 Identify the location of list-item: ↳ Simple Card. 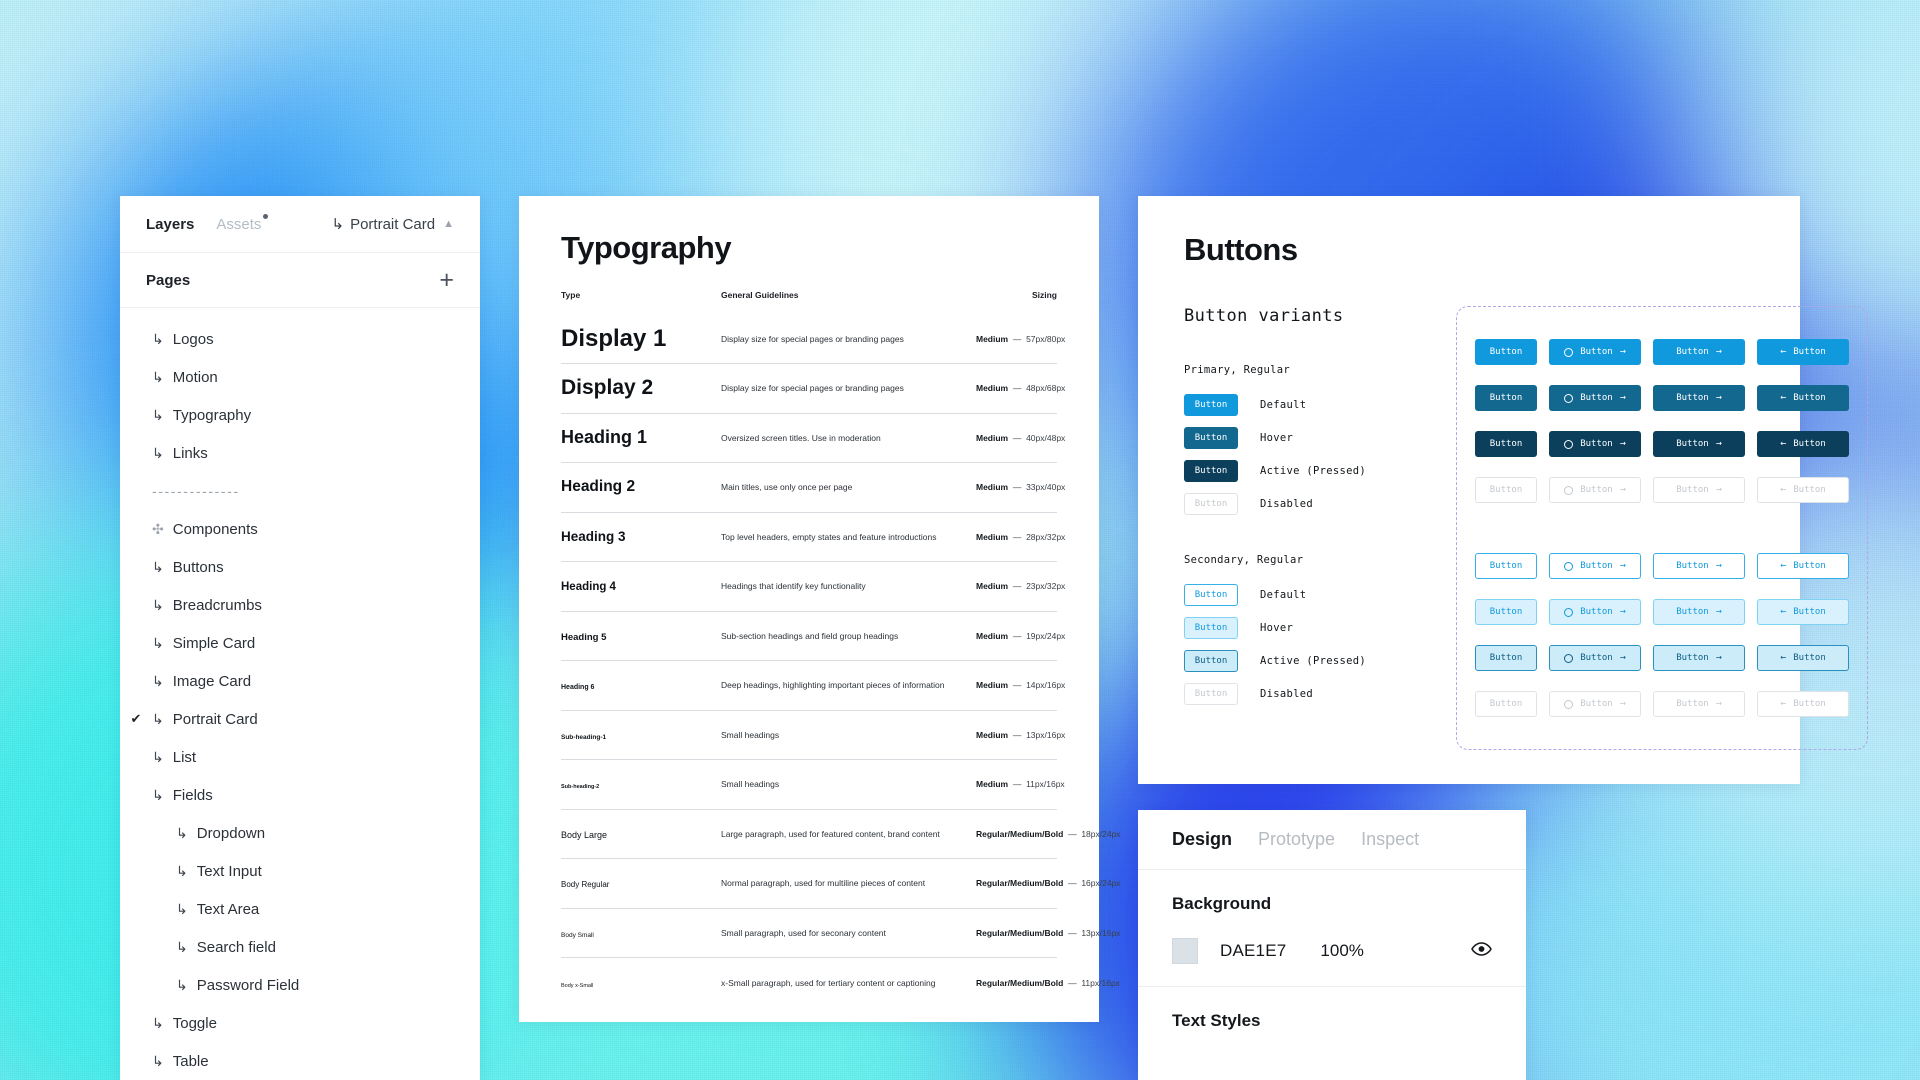
(300, 643).